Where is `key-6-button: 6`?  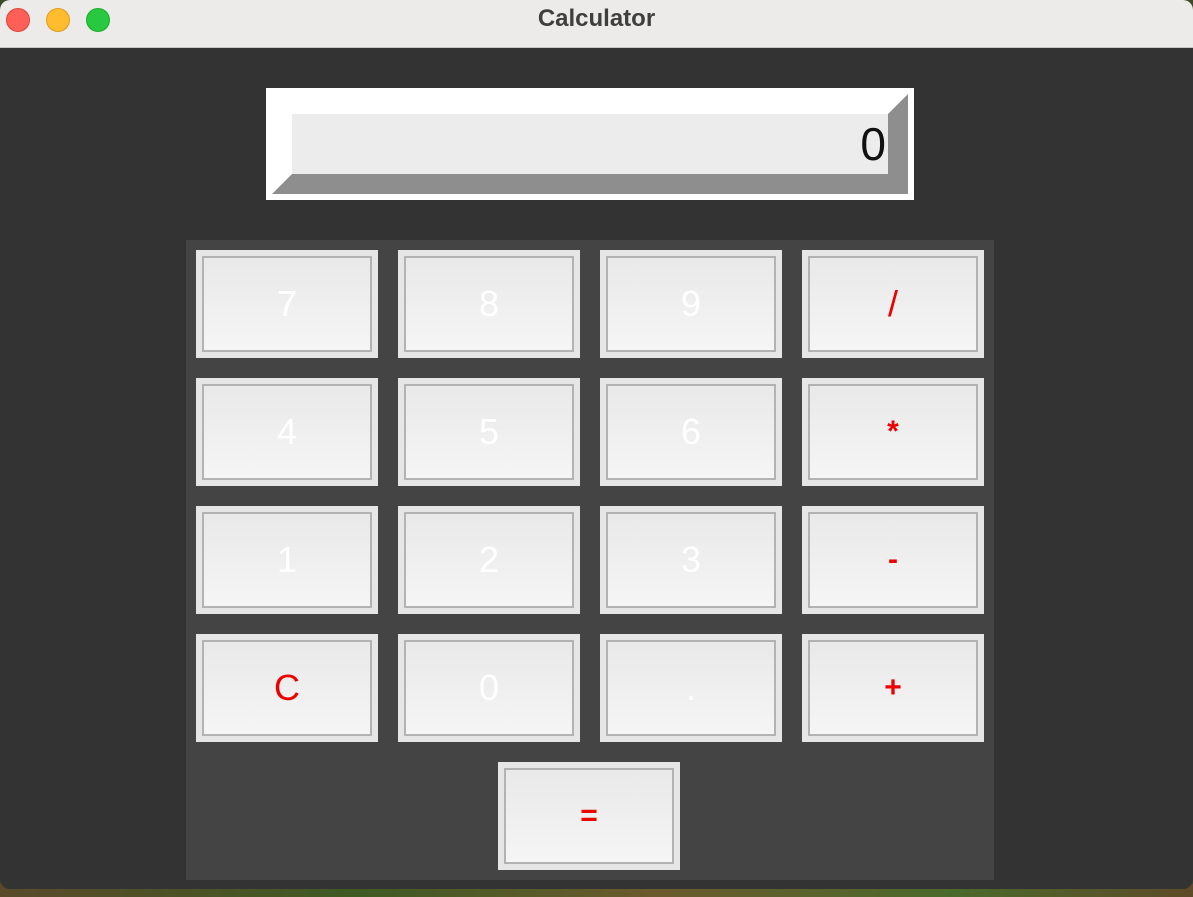
key-6-button: 6 is located at coordinates (691, 432).